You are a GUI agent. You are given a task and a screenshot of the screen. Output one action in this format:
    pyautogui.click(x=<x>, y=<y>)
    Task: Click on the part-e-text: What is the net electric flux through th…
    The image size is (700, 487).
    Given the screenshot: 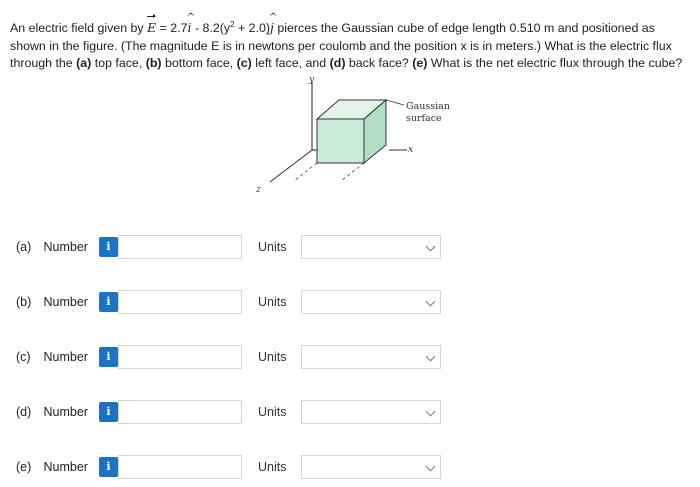 What is the action you would take?
    pyautogui.click(x=555, y=63)
    